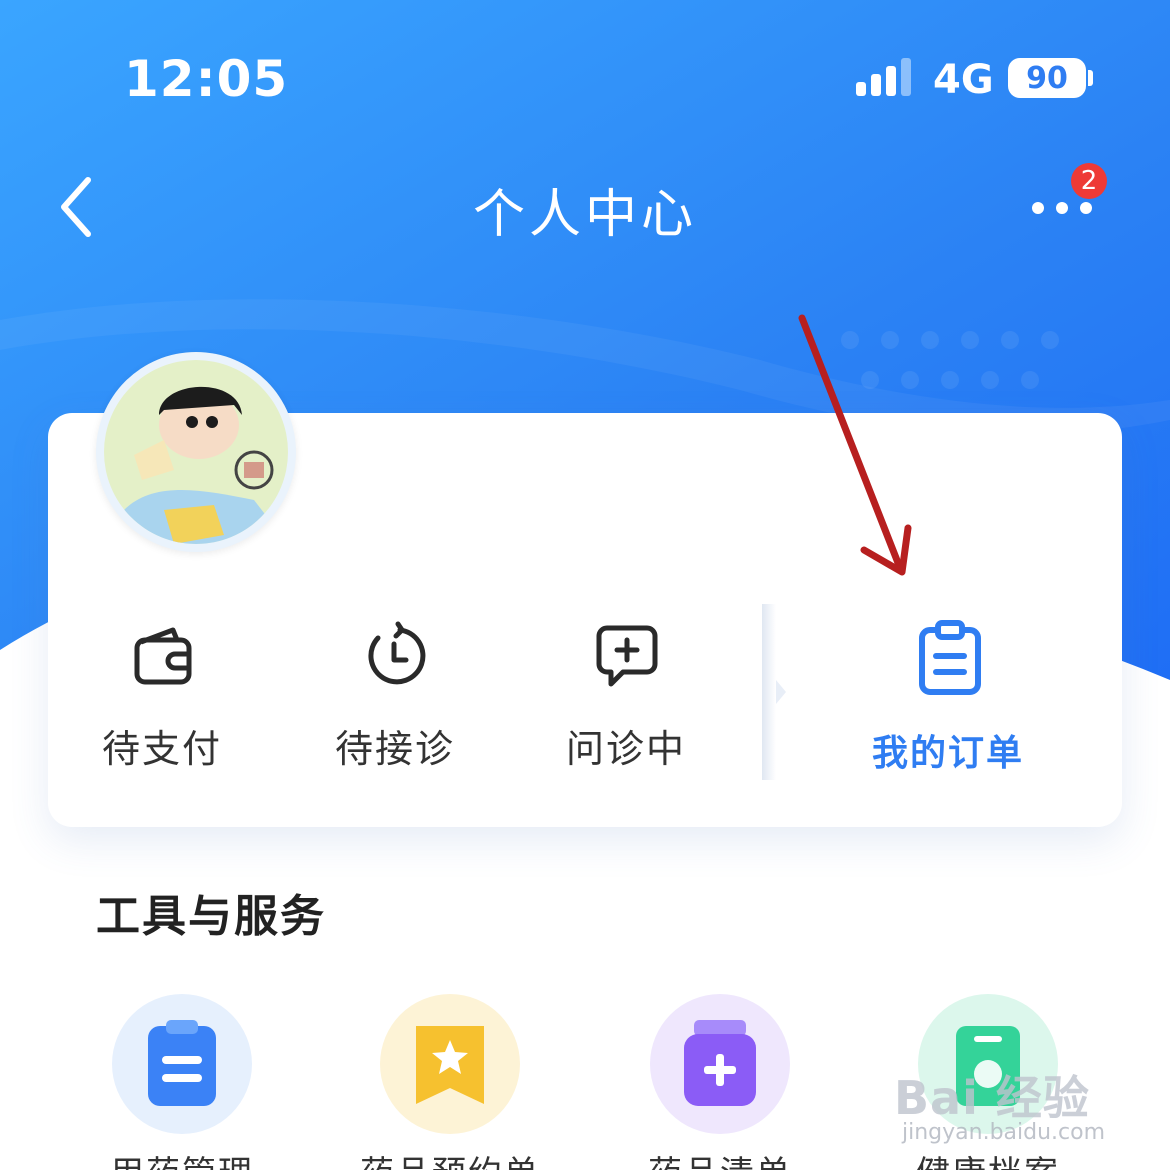 Image resolution: width=1170 pixels, height=1170 pixels. I want to click on clipboard-icon, so click(950, 657).